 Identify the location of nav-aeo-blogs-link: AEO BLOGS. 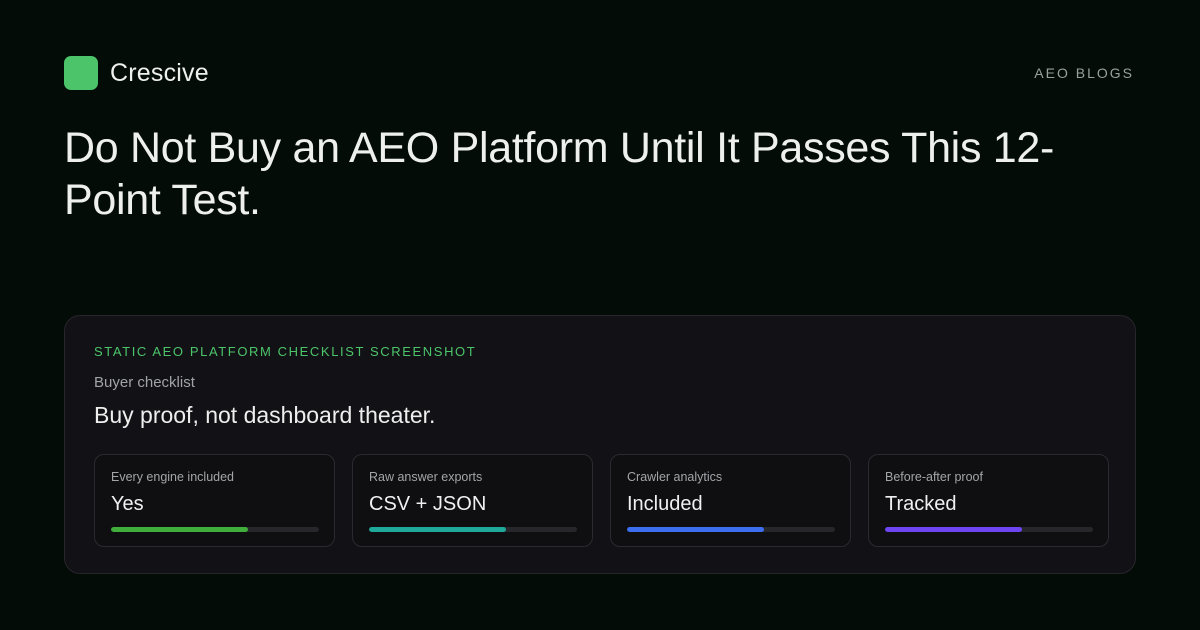
(1084, 73).